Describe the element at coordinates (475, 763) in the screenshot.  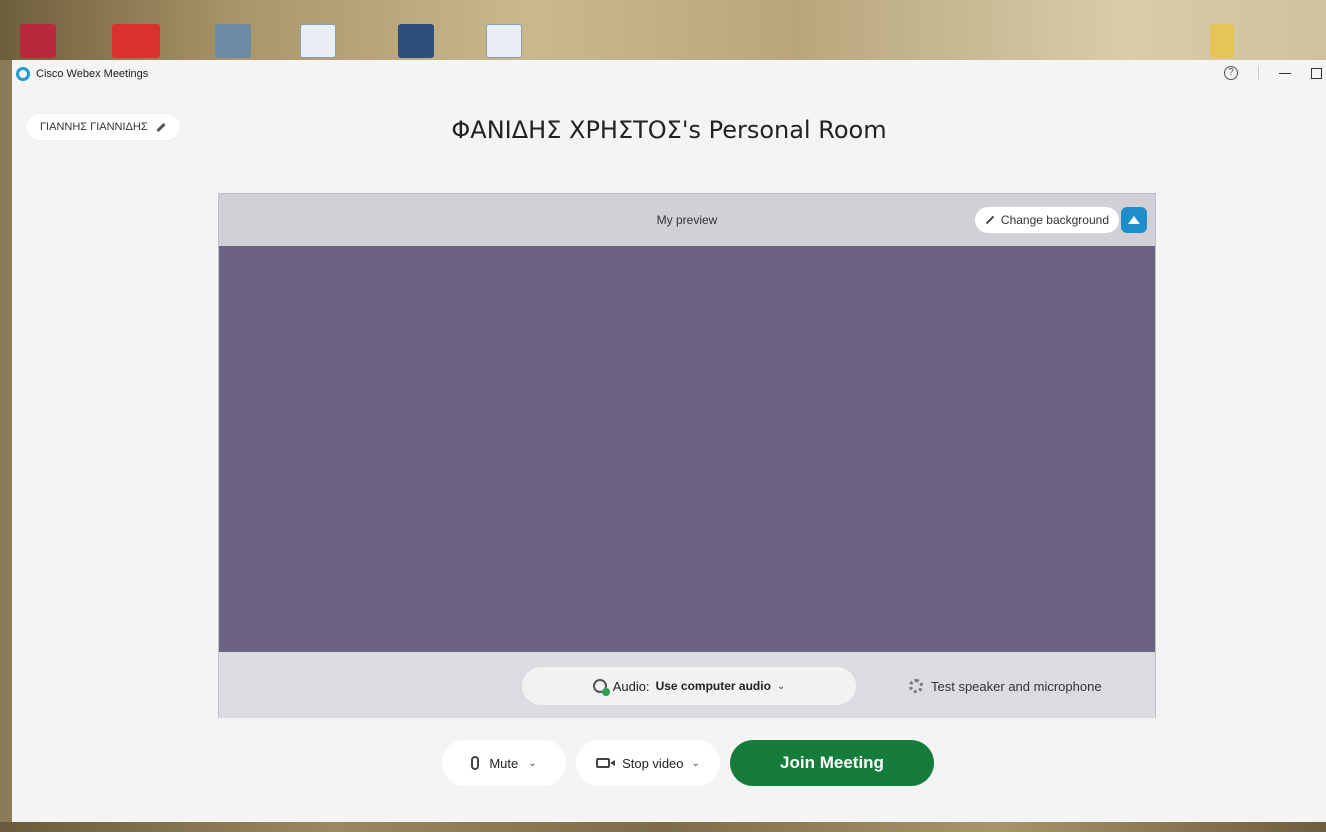
I see `microphone-icon` at that location.